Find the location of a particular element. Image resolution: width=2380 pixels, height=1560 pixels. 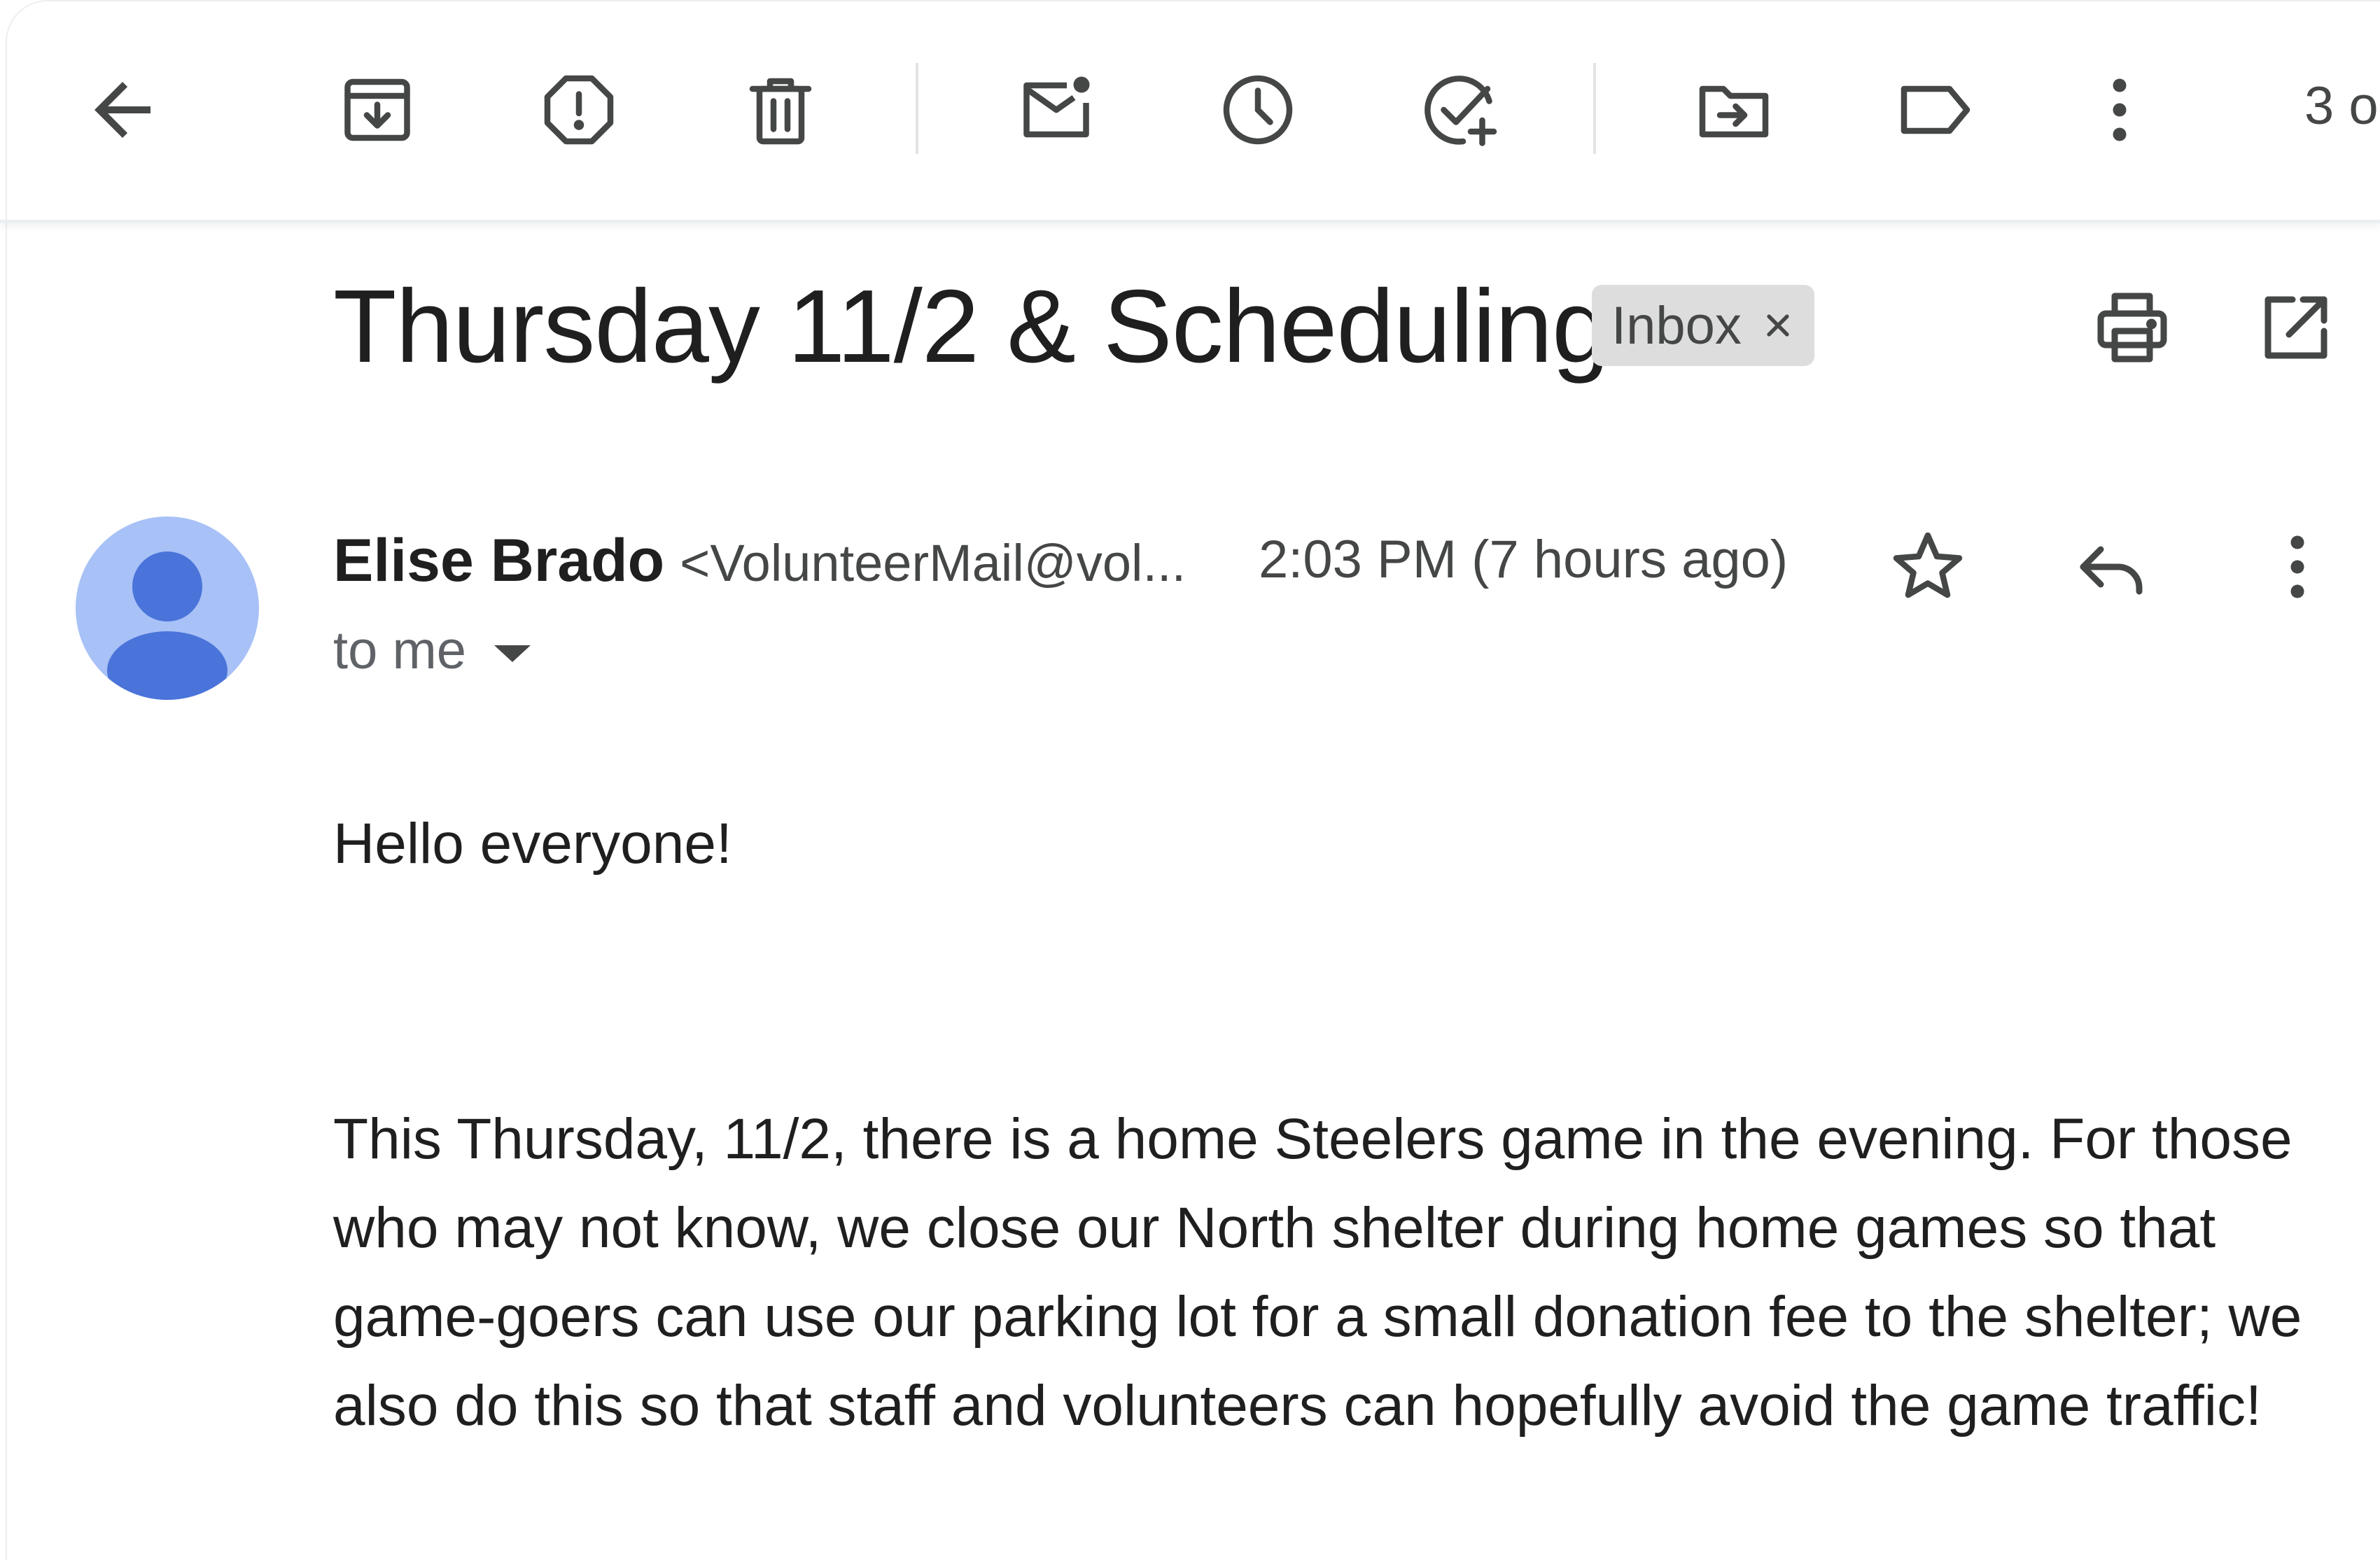

print-icon is located at coordinates (2132, 328).